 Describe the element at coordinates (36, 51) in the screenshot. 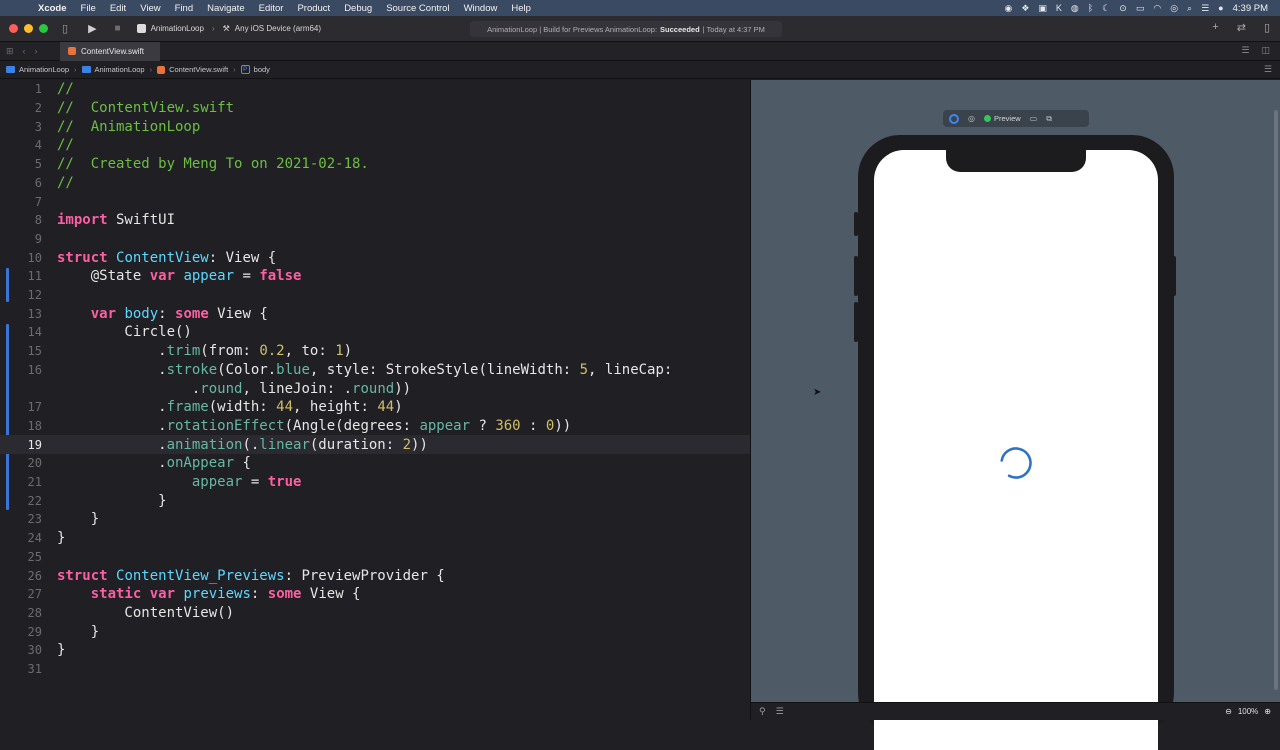

I see `forward-arrow-icon: ›` at that location.